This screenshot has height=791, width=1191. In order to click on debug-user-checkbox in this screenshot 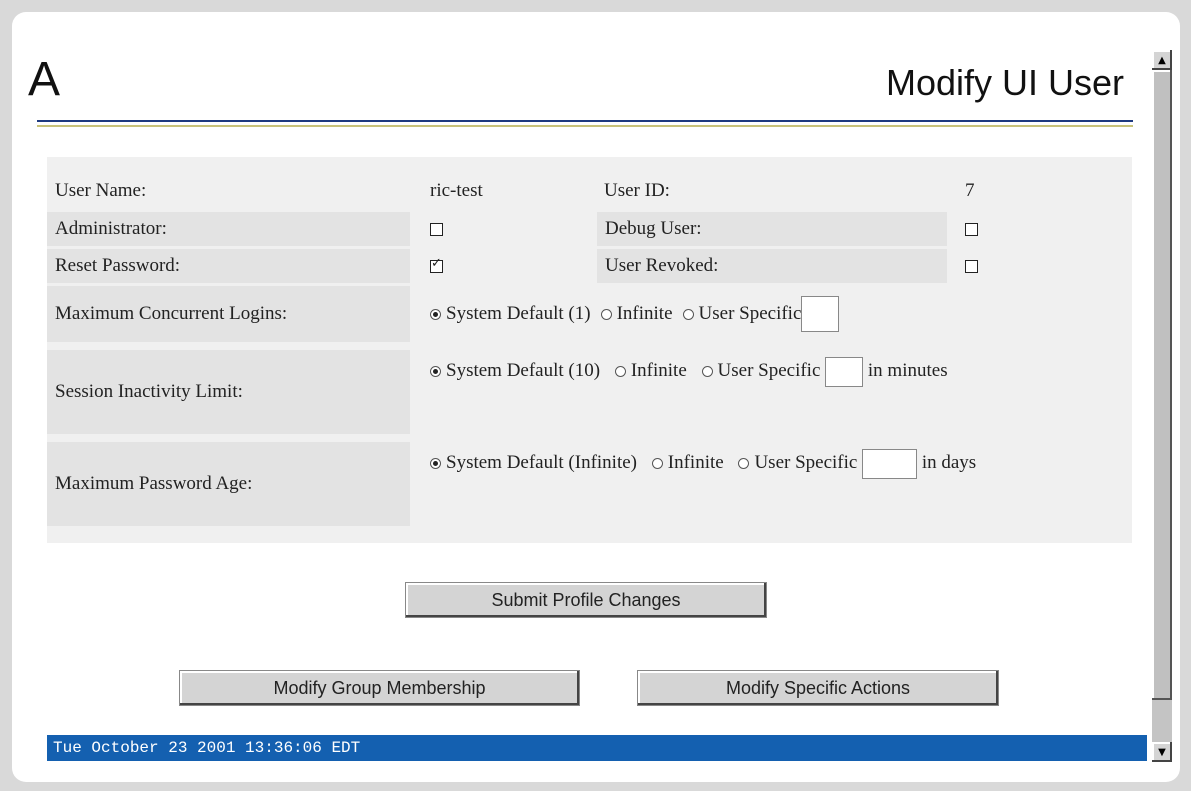, I will do `click(971, 229)`.